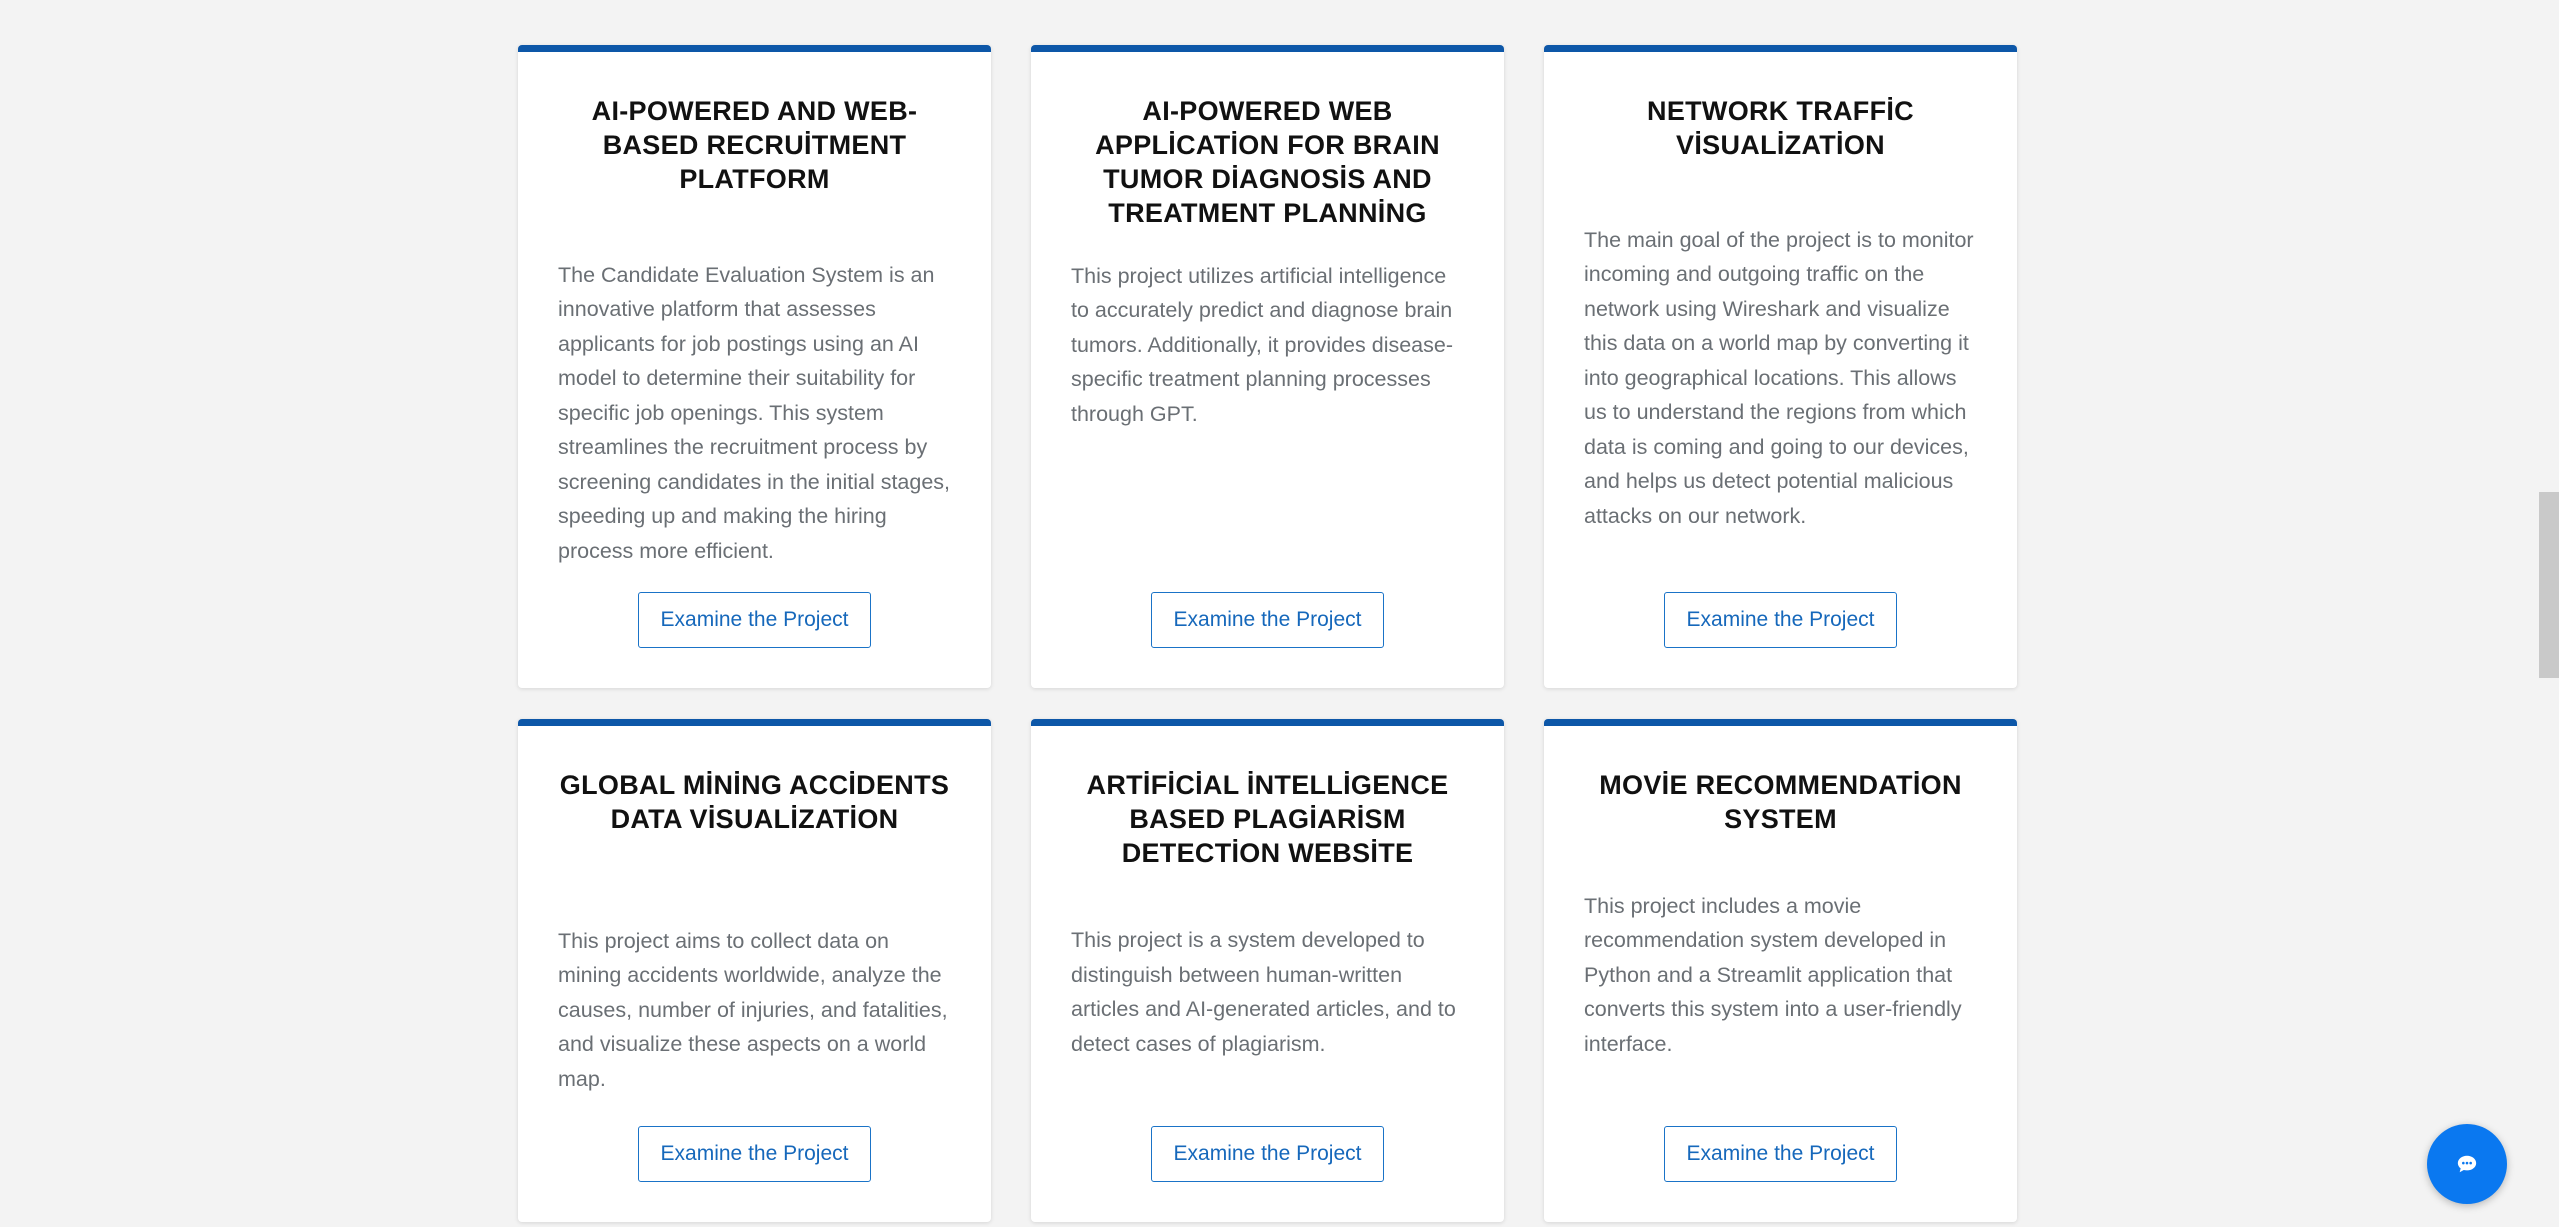 This screenshot has width=2559, height=1227. I want to click on project-title: NETWORK TRAFFİC VİSUALİZATİON, so click(1780, 128).